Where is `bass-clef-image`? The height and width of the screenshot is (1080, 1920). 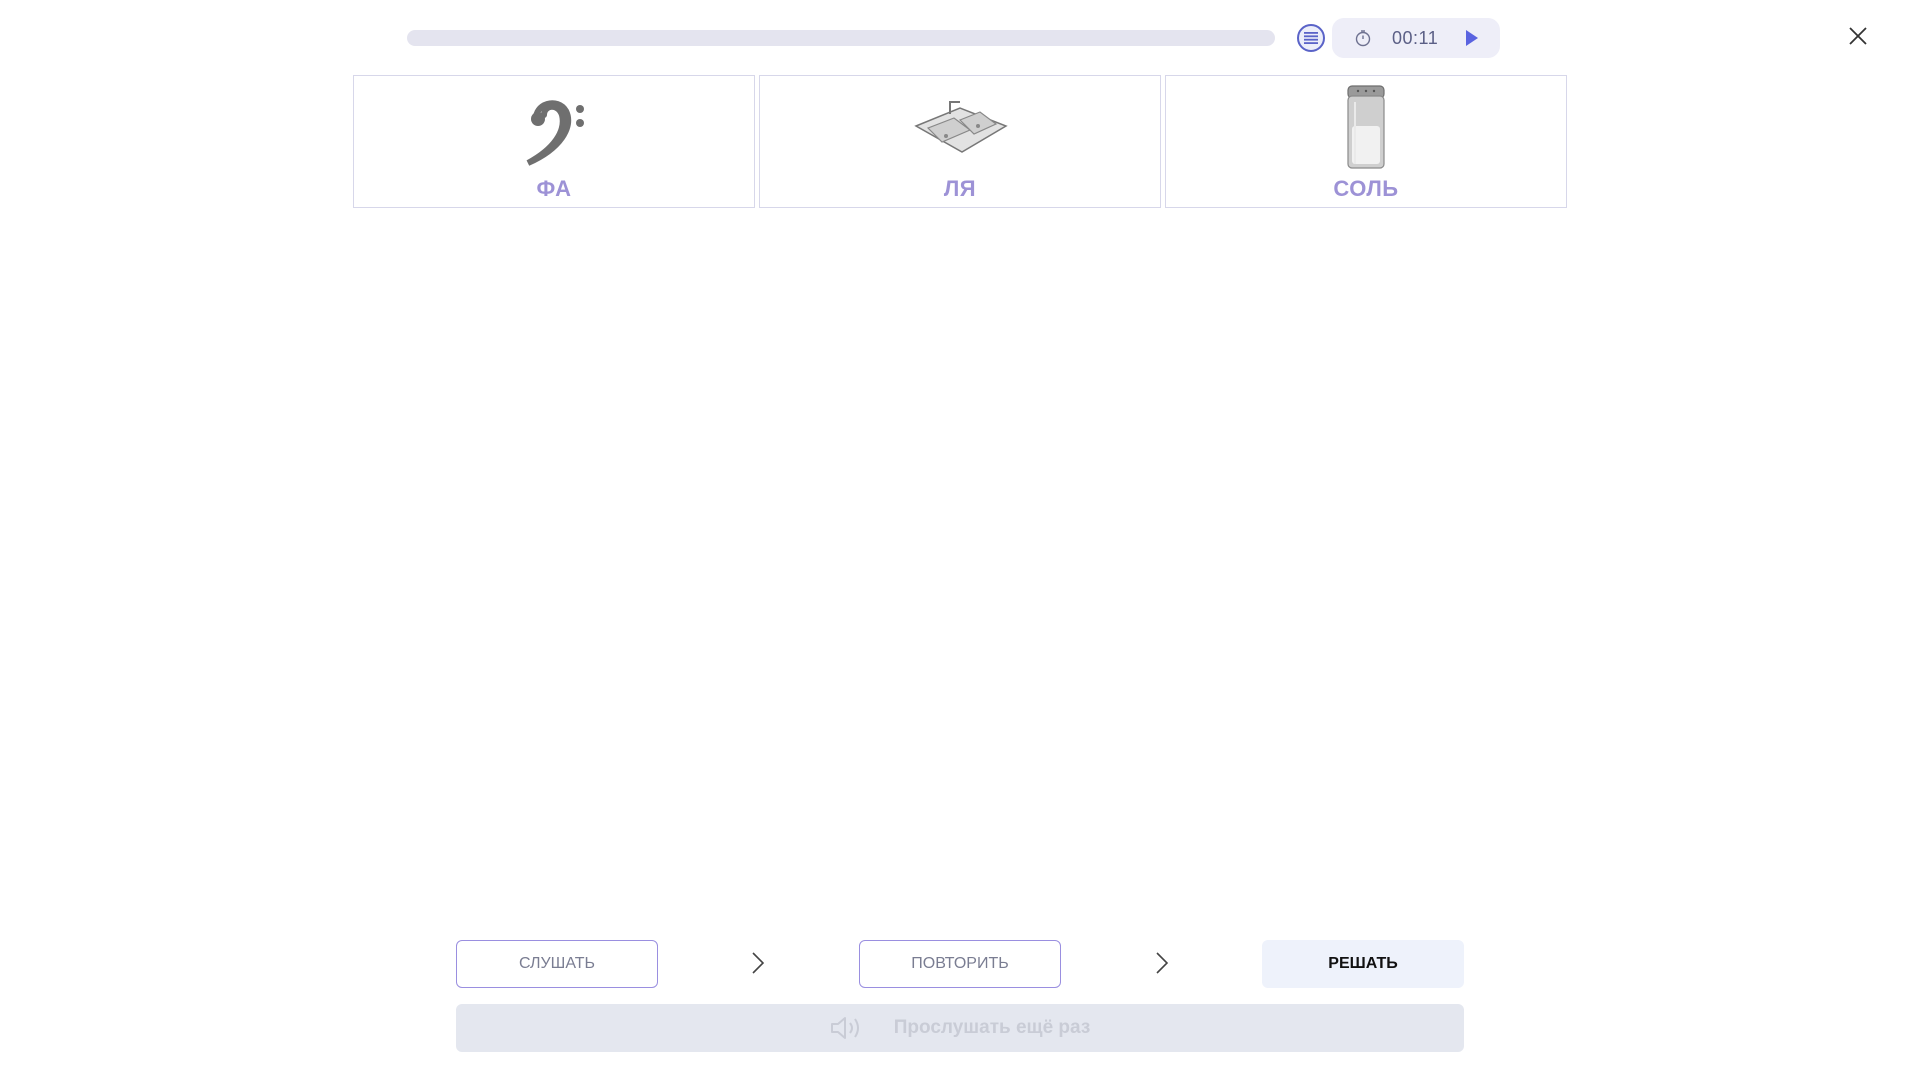 bass-clef-image is located at coordinates (554, 127).